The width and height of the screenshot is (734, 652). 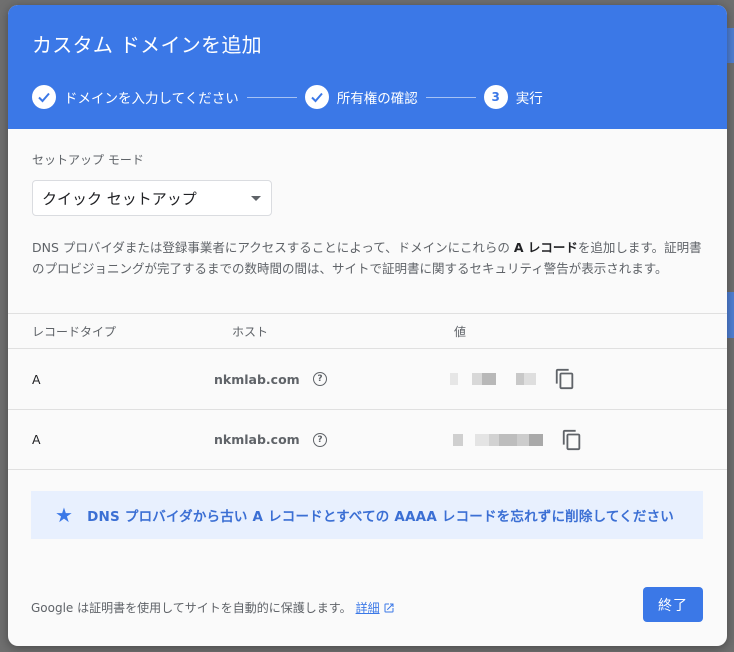 What do you see at coordinates (460, 331) in the screenshot?
I see `header-value: 値` at bounding box center [460, 331].